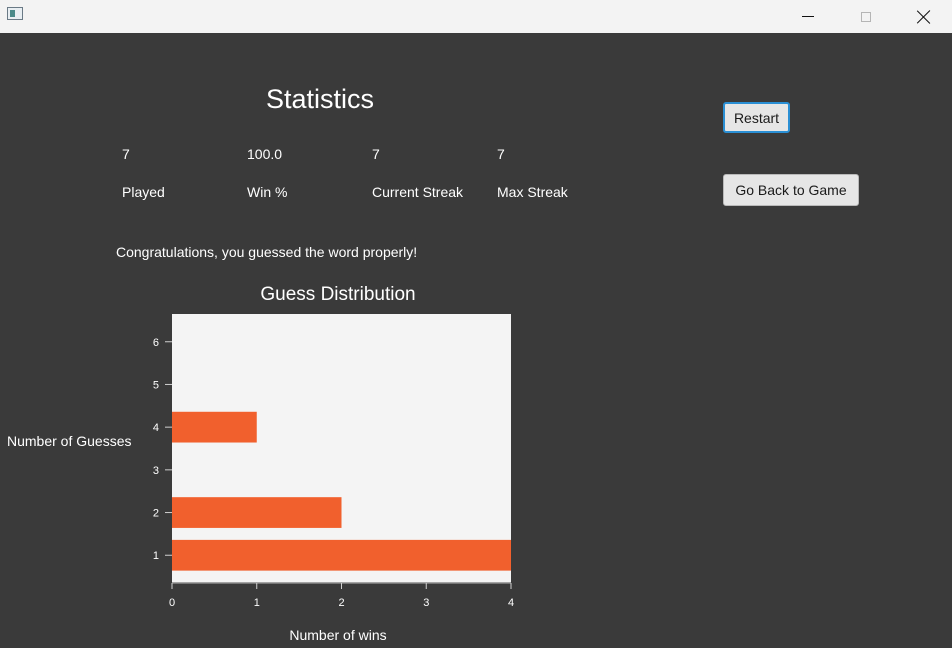 The height and width of the screenshot is (648, 952). Describe the element at coordinates (341, 603) in the screenshot. I see `x-tick-label-2: 2` at that location.